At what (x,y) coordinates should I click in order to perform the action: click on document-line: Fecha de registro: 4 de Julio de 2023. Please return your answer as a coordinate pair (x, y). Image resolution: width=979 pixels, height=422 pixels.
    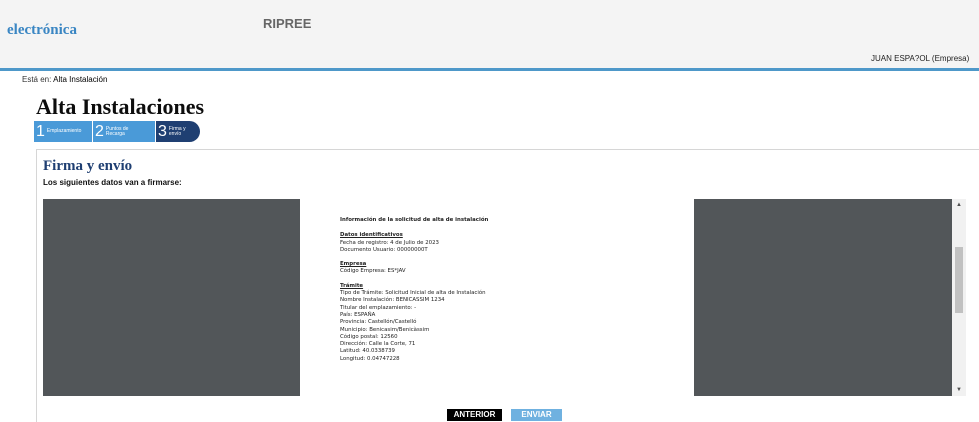
    Looking at the image, I should click on (389, 242).